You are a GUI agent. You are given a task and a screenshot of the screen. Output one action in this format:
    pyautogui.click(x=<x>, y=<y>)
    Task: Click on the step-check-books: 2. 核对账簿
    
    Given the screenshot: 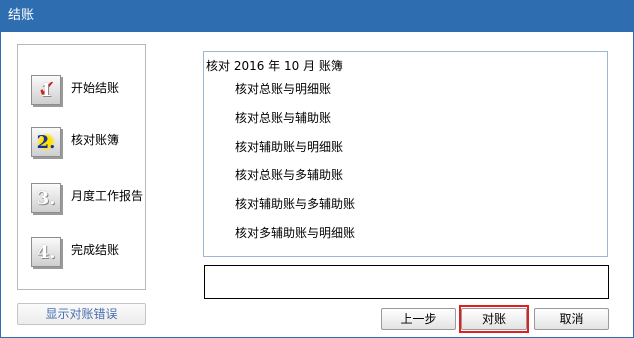 What is the action you would take?
    pyautogui.click(x=88, y=145)
    